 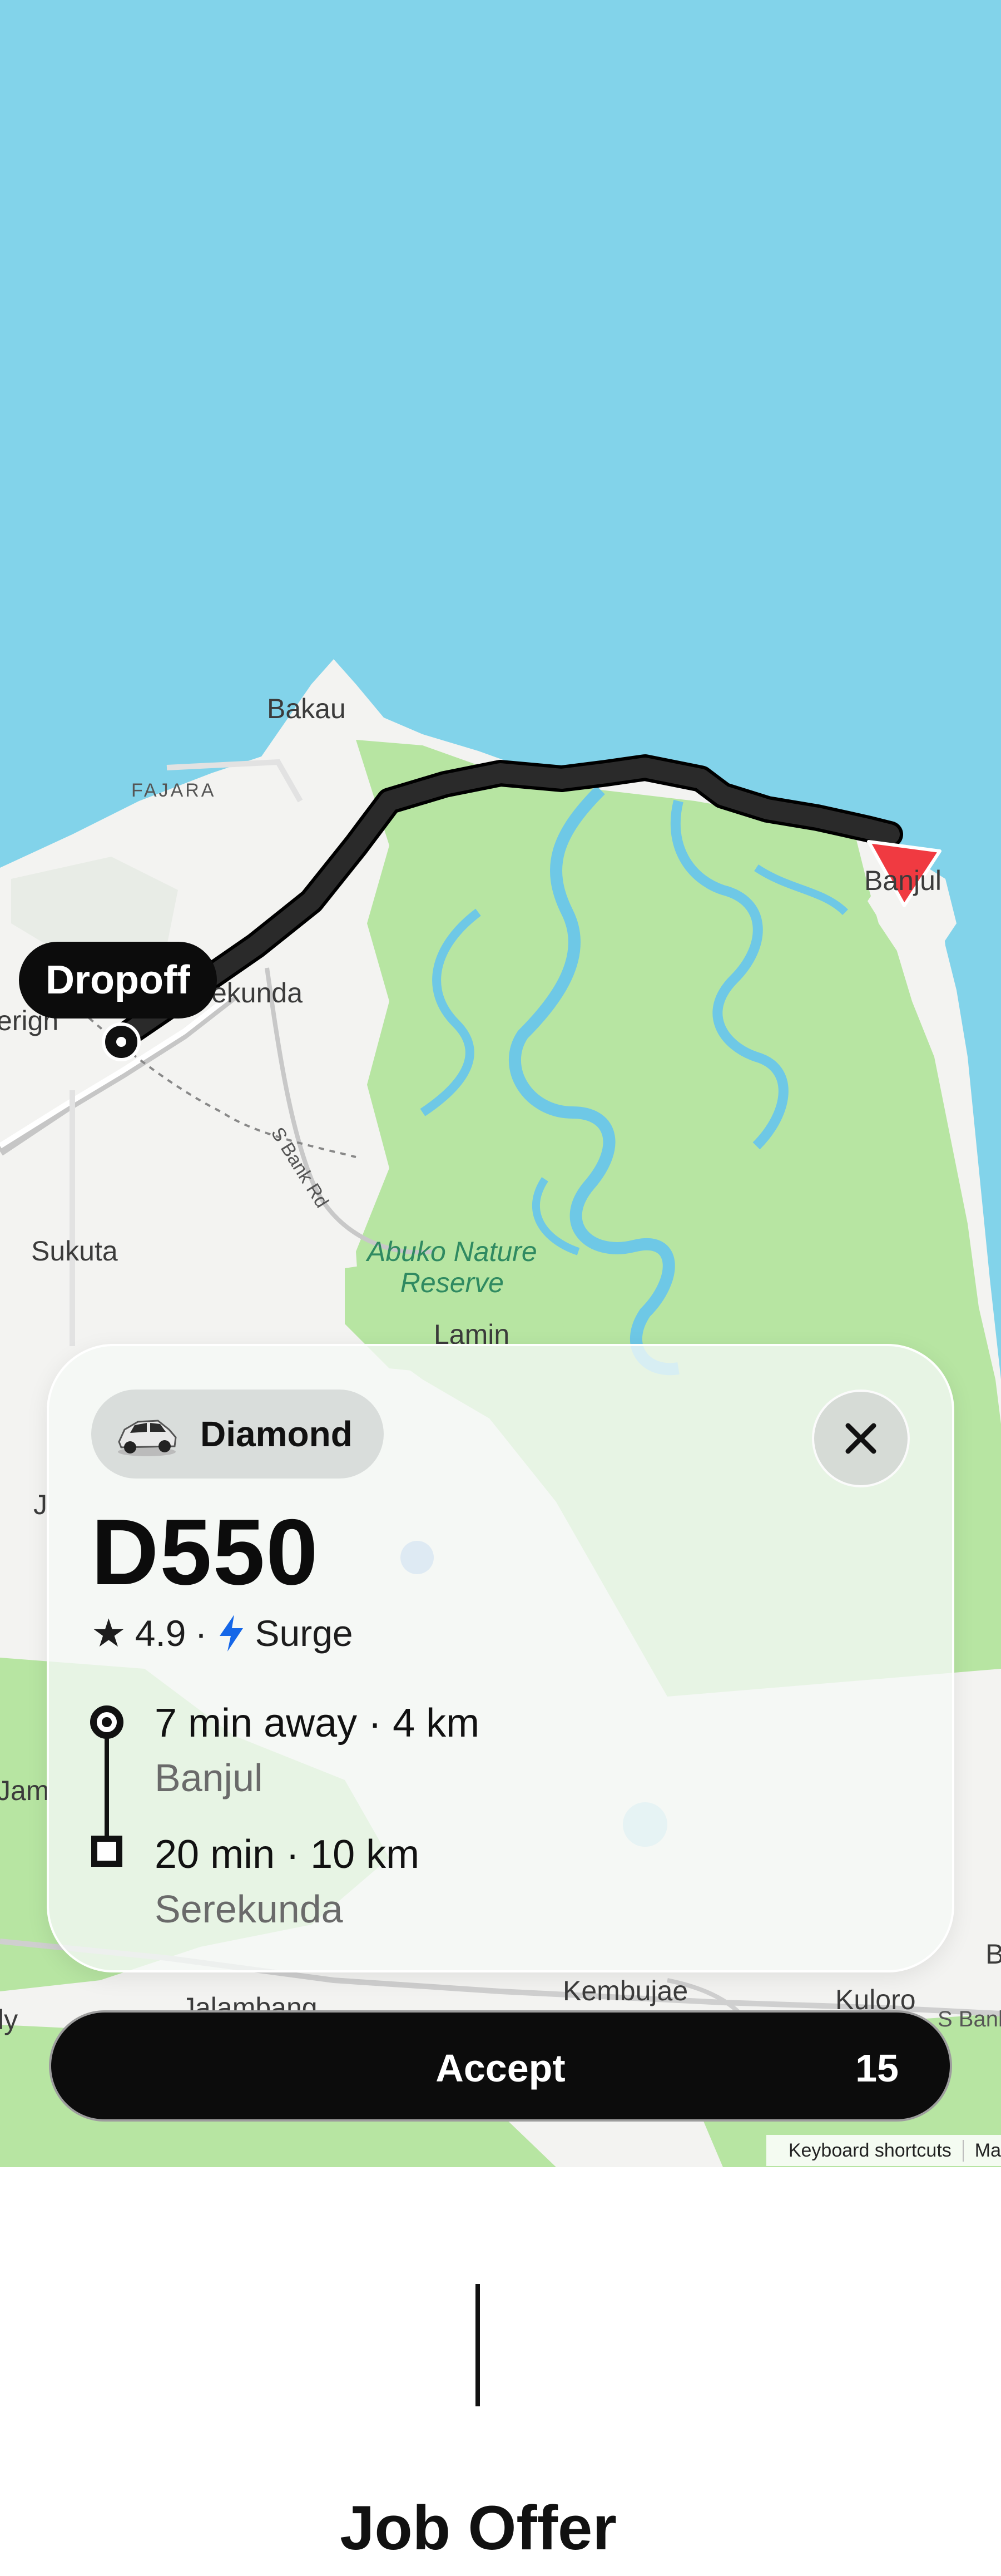 I want to click on close-button, so click(x=861, y=1438).